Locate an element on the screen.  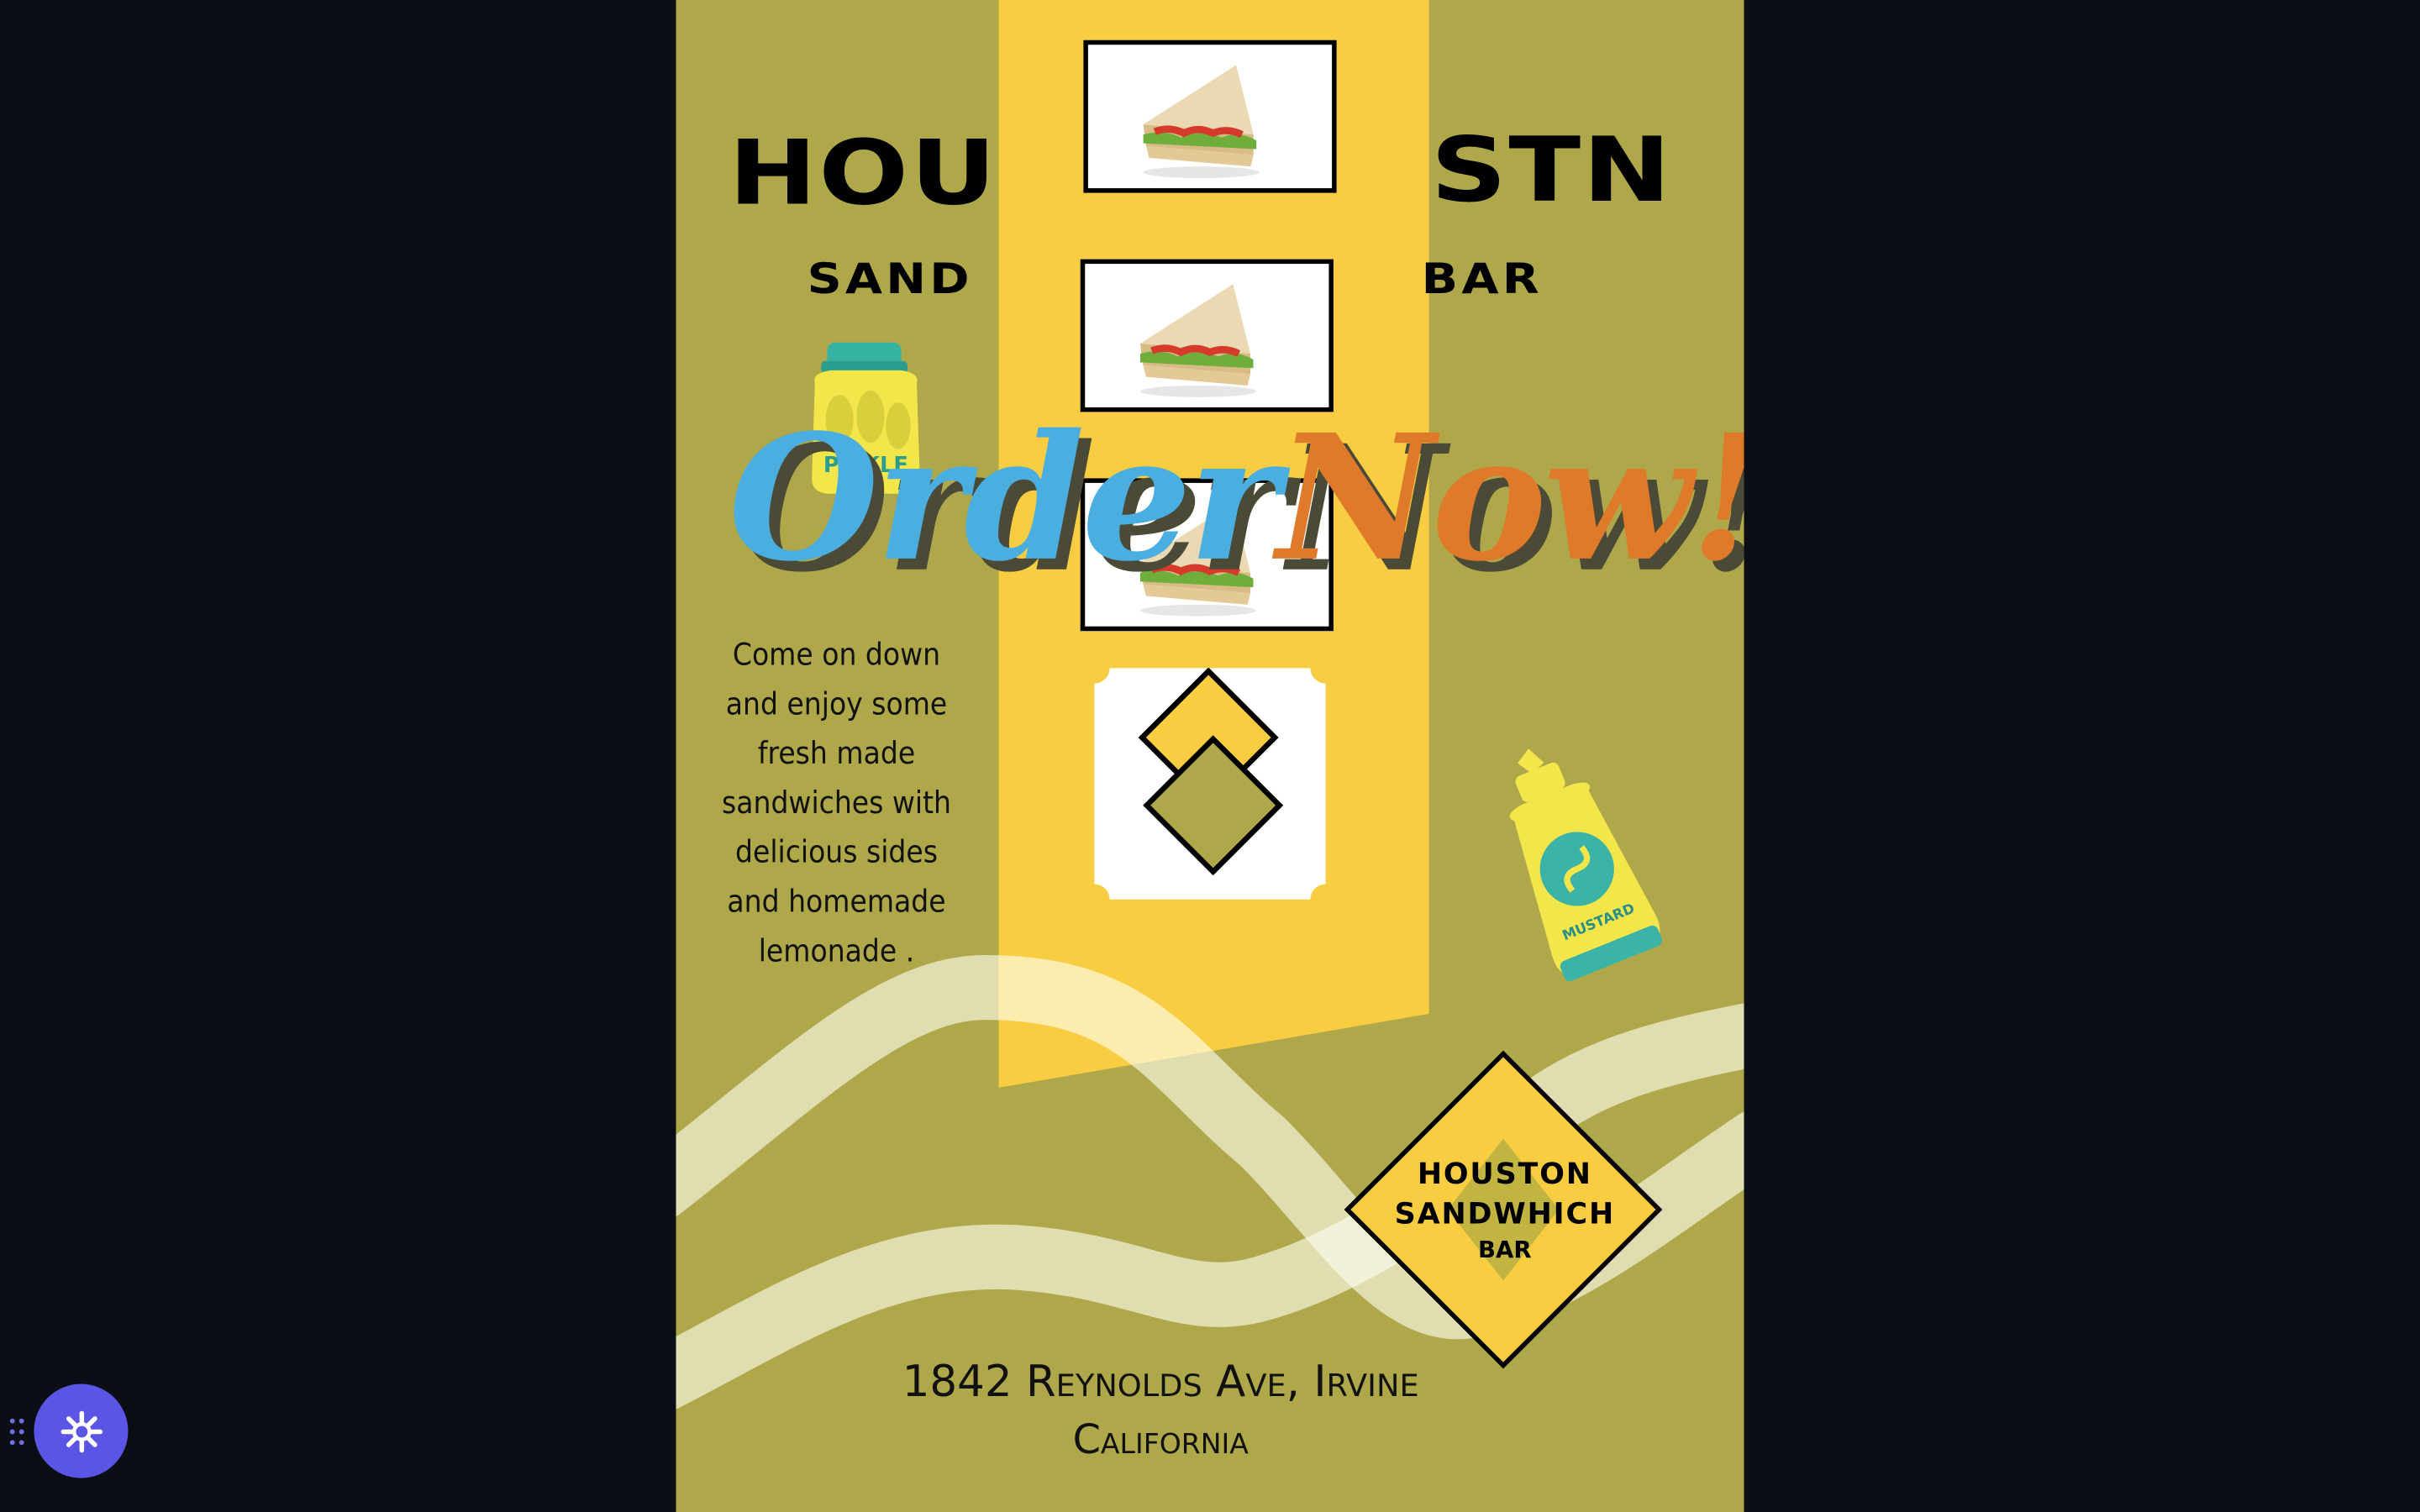
order-word: Order is located at coordinates (1004, 499).